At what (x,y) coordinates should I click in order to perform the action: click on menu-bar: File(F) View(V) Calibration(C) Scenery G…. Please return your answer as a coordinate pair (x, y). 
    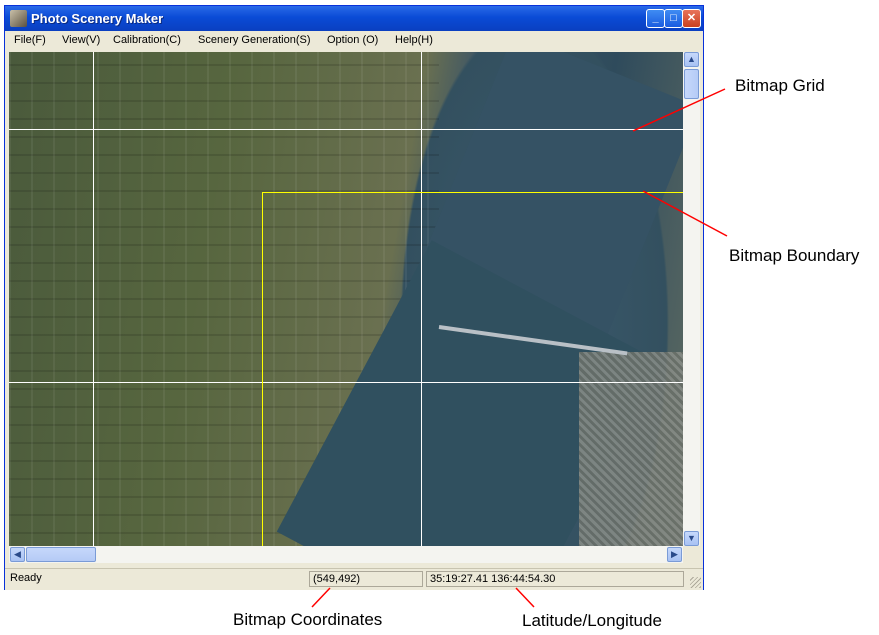
    Looking at the image, I should click on (354, 41).